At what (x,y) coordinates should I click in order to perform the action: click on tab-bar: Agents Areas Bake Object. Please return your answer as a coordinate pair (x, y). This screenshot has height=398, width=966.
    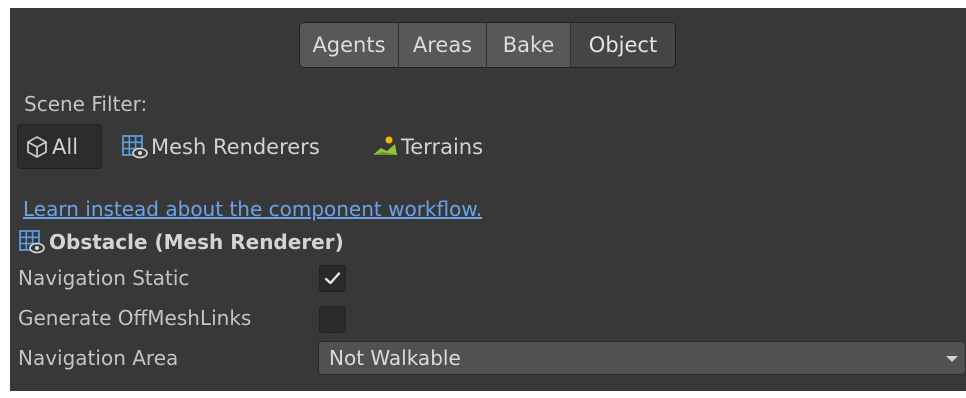
    Looking at the image, I should click on (487, 45).